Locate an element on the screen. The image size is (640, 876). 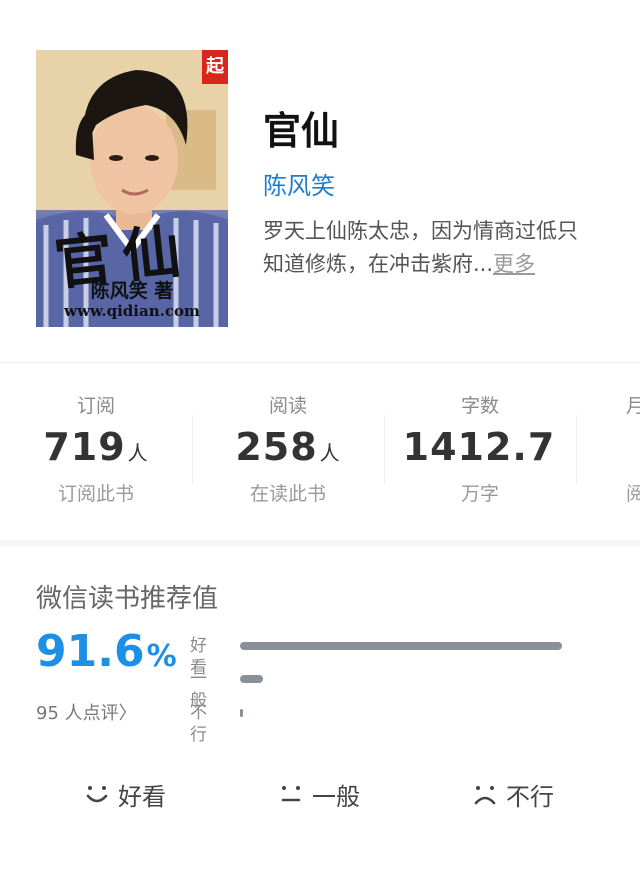
rate-average-label: 一般 is located at coordinates (336, 796).